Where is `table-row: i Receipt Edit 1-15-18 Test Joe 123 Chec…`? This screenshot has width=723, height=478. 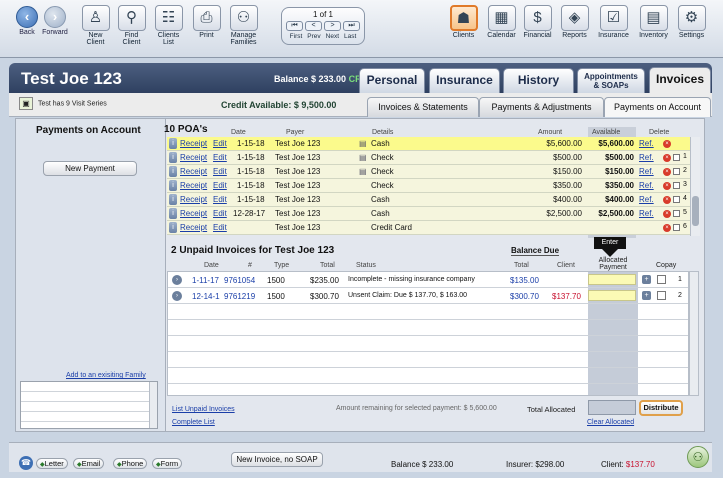 table-row: i Receipt Edit 1-15-18 Test Joe 123 Chec… is located at coordinates (428, 186).